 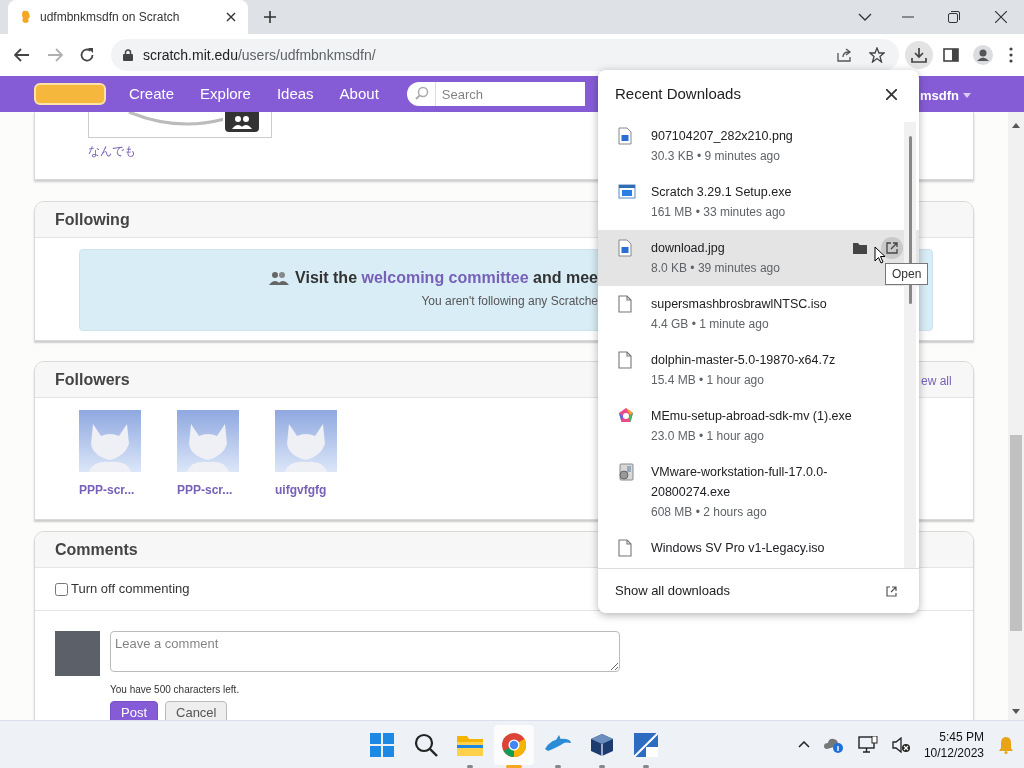 I want to click on cancel-button: Cancel, so click(x=196, y=710).